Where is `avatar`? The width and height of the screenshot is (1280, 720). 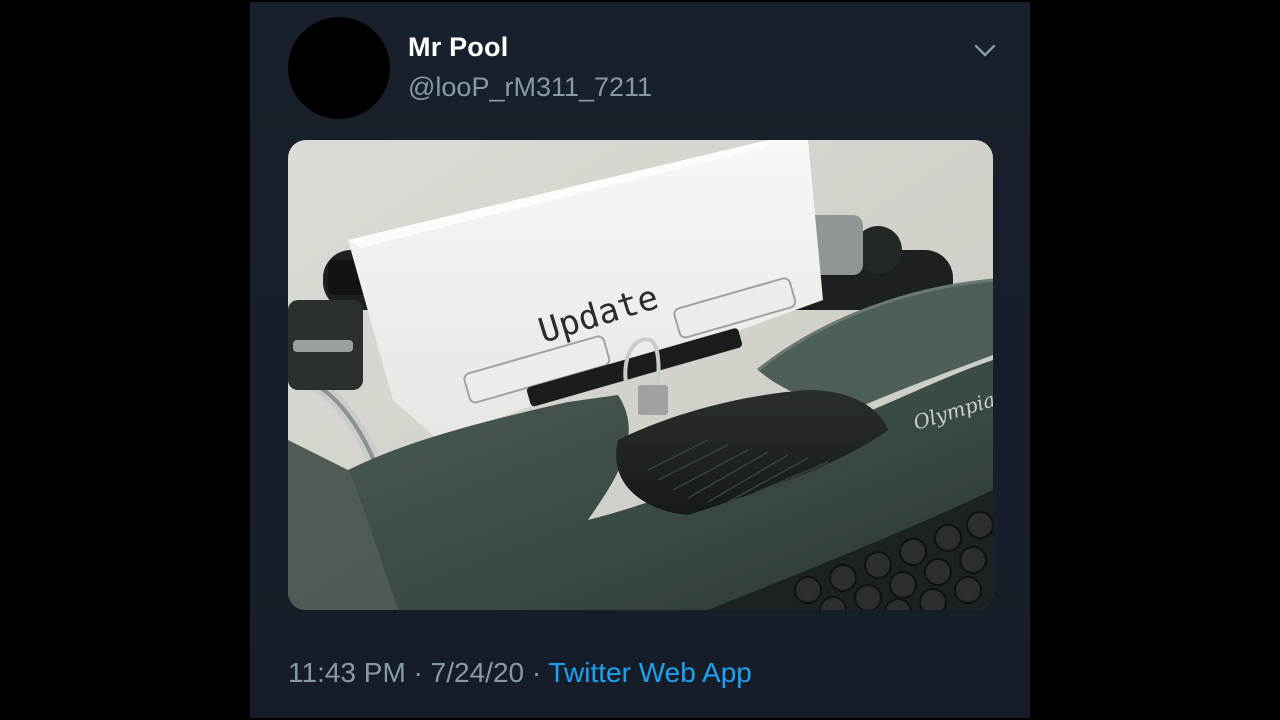 avatar is located at coordinates (339, 68).